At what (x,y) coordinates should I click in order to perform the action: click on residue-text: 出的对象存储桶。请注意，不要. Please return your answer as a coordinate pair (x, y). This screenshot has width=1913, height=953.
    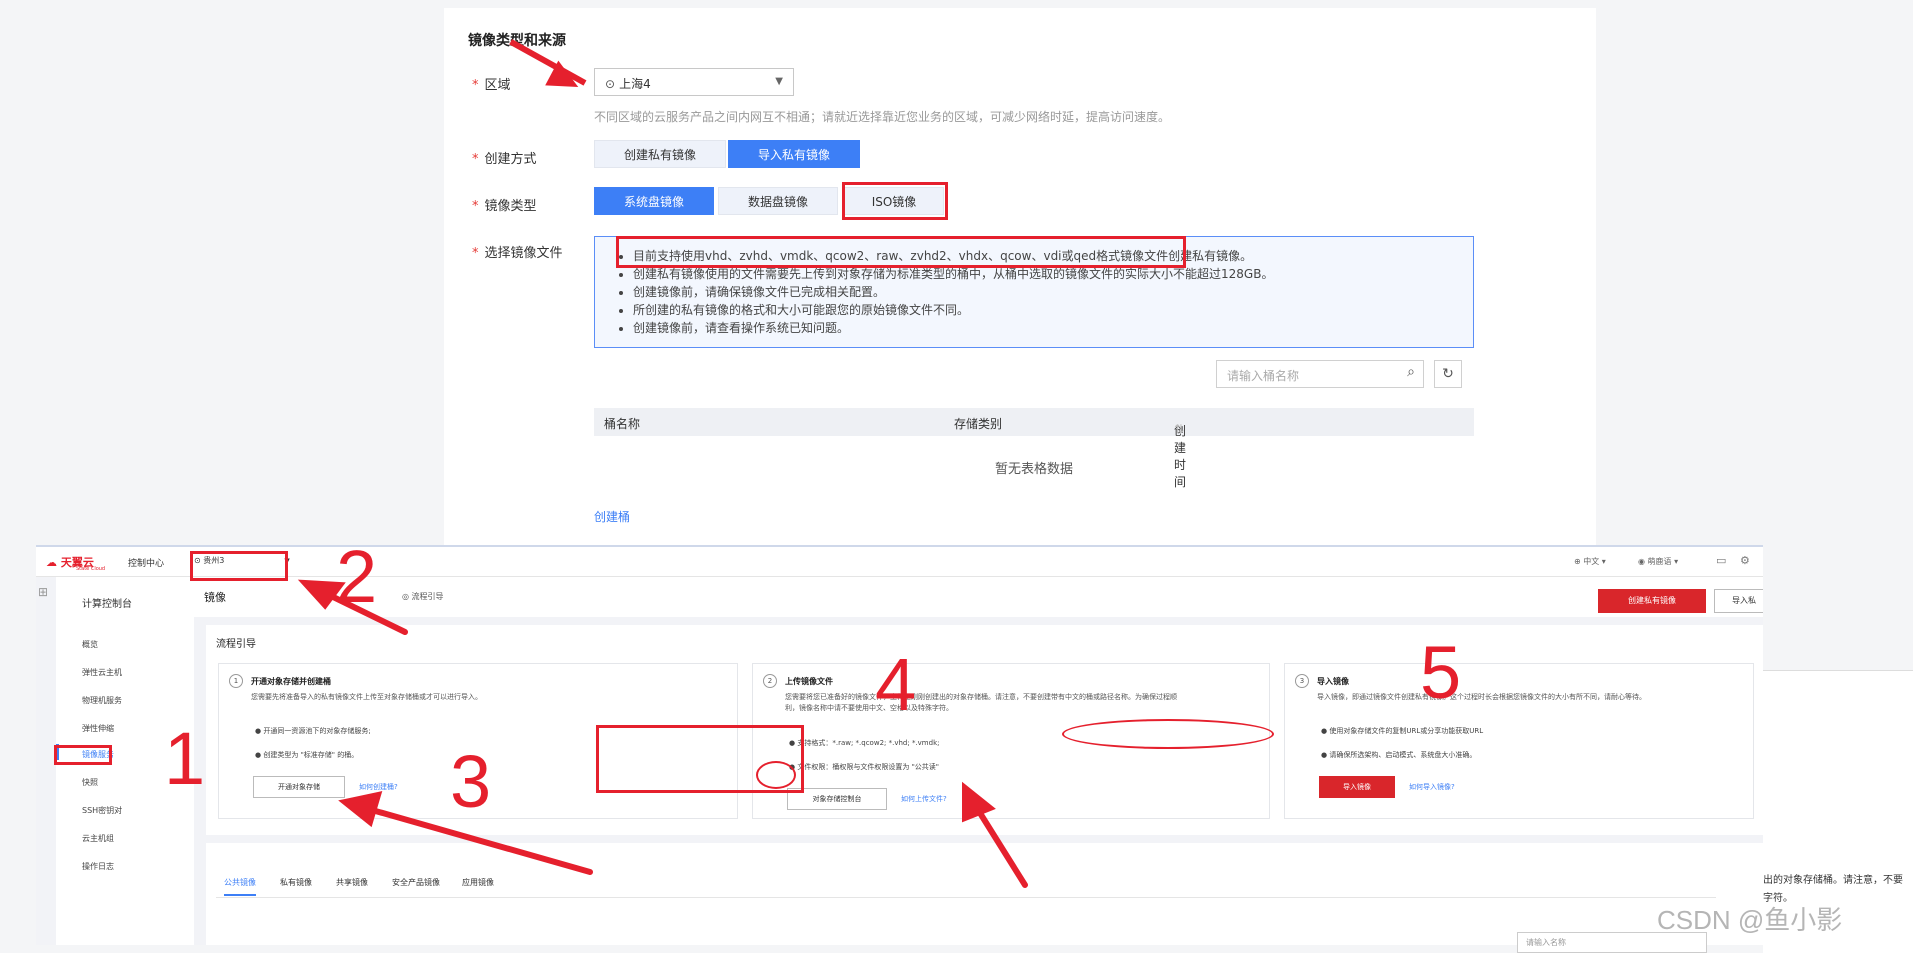
    Looking at the image, I should click on (1833, 880).